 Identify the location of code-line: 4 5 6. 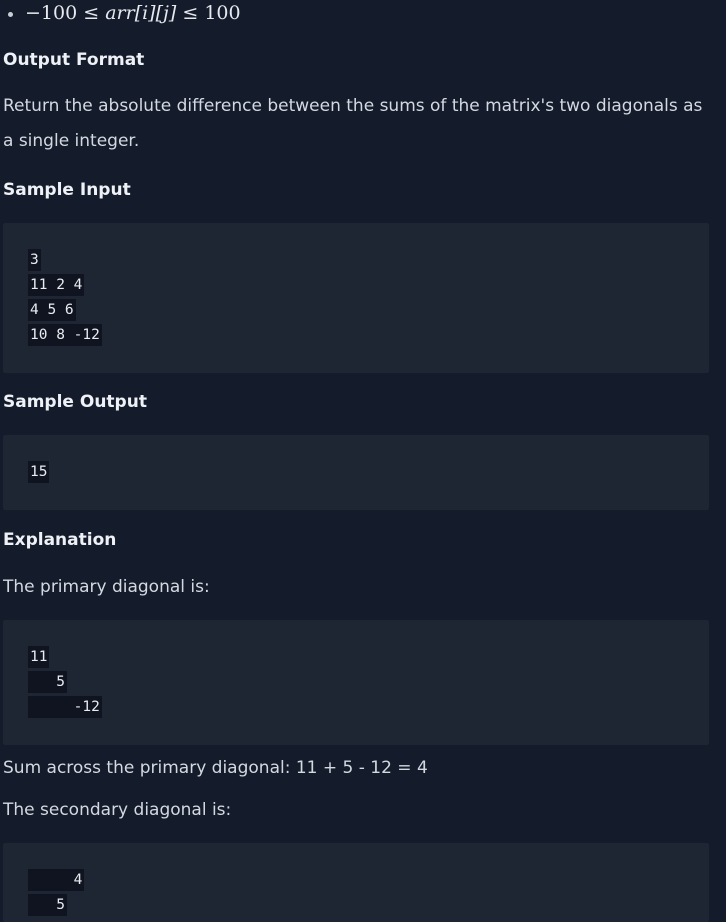
(52, 310).